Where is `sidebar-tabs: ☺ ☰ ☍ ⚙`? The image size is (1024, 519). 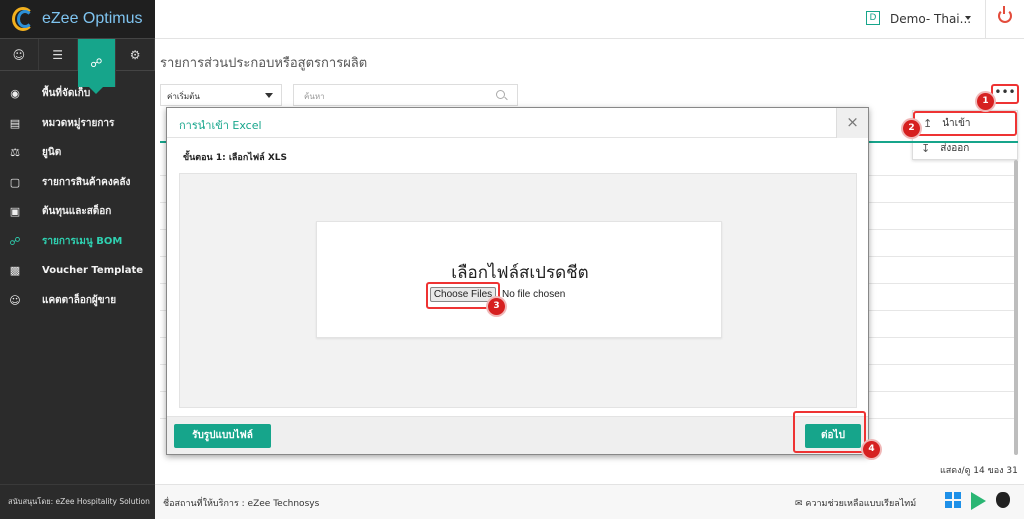
sidebar-tabs: ☺ ☰ ☍ ⚙ is located at coordinates (77, 66).